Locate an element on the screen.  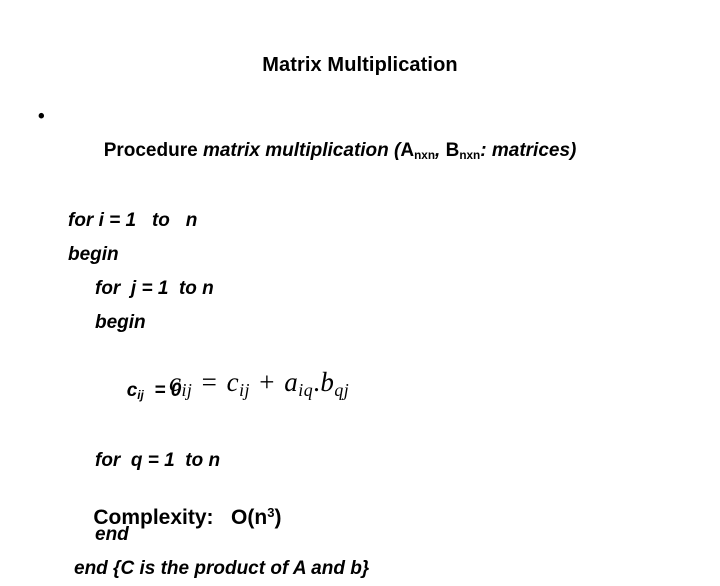
code-line-for-j: for j = 1 to n is located at coordinates (154, 288).